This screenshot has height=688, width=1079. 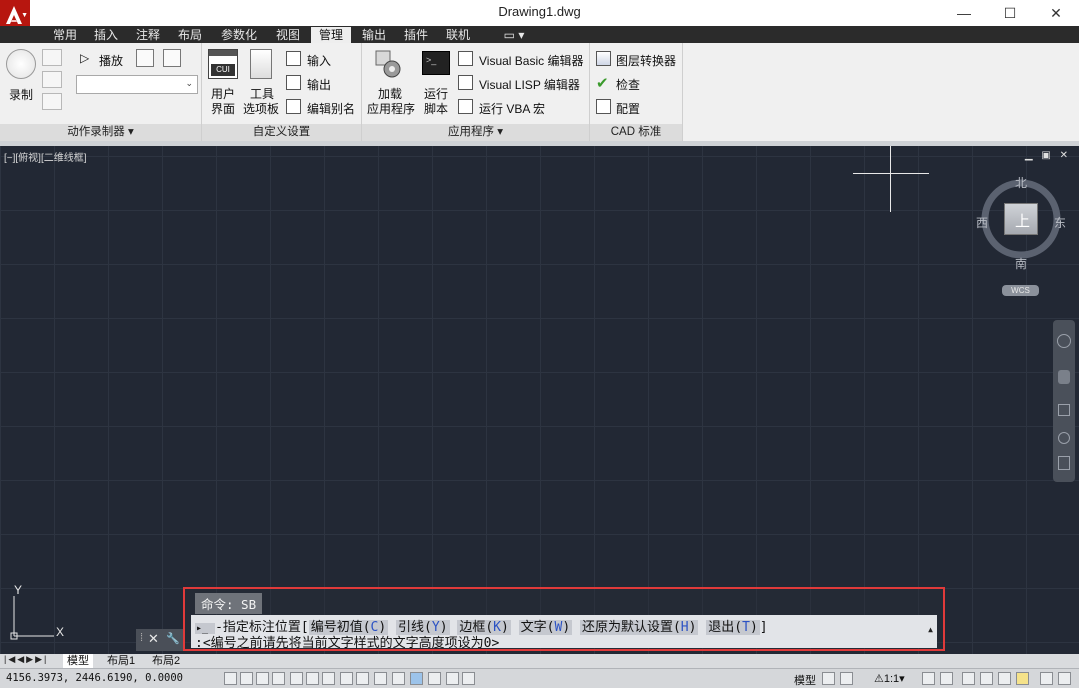 I want to click on tab-parametric: 参数化, so click(x=239, y=35).